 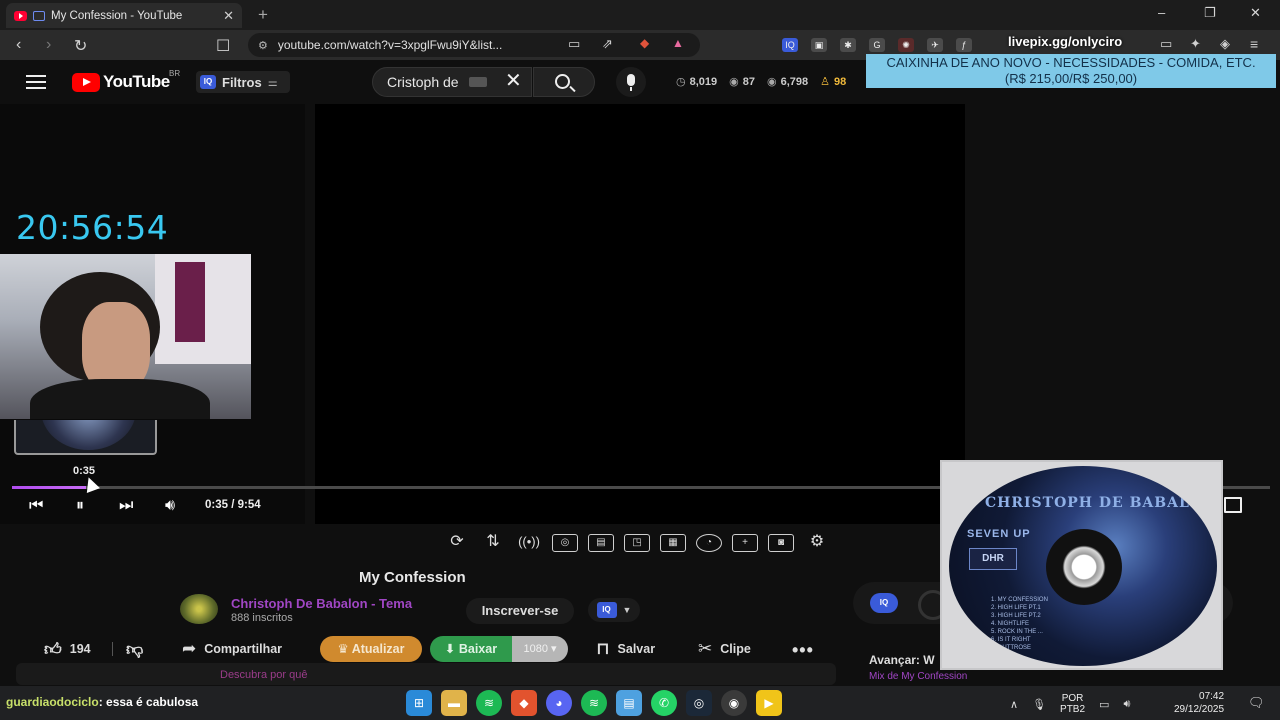 I want to click on iq-sidebar-badge: IQ, so click(x=884, y=603).